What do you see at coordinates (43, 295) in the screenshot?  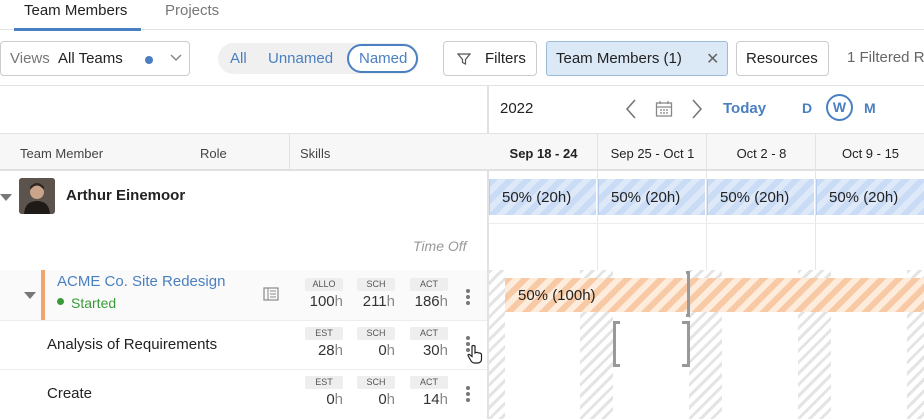 I see `project-color-bar` at bounding box center [43, 295].